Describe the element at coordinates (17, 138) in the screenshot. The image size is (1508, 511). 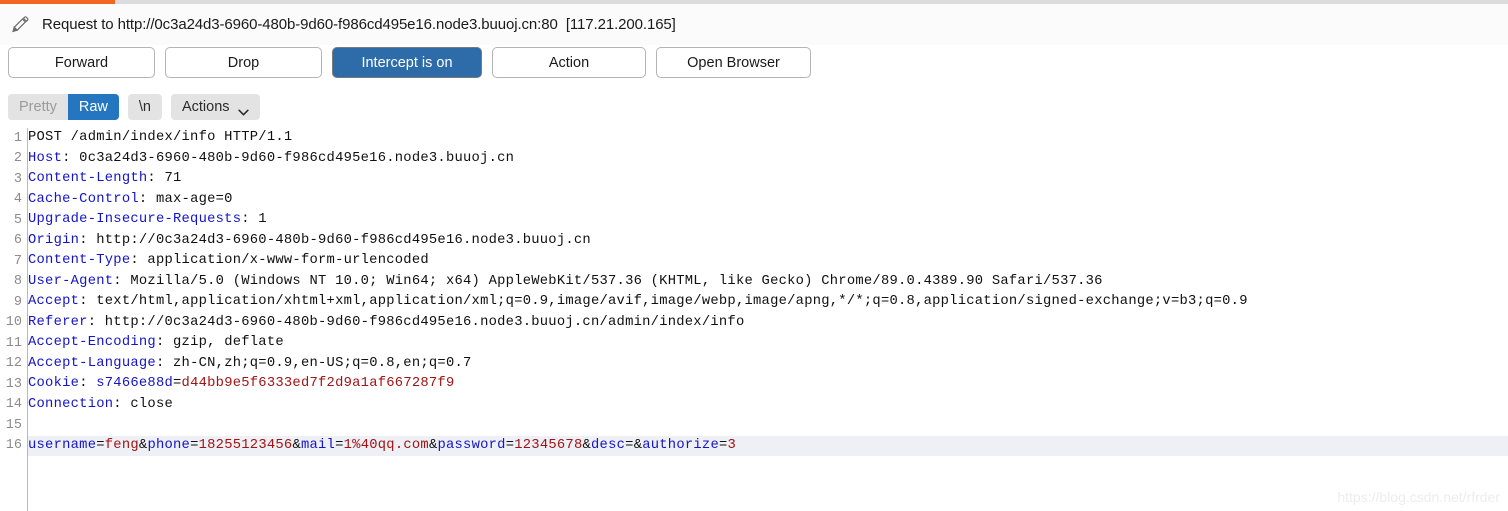
I see `line-number: 1` at that location.